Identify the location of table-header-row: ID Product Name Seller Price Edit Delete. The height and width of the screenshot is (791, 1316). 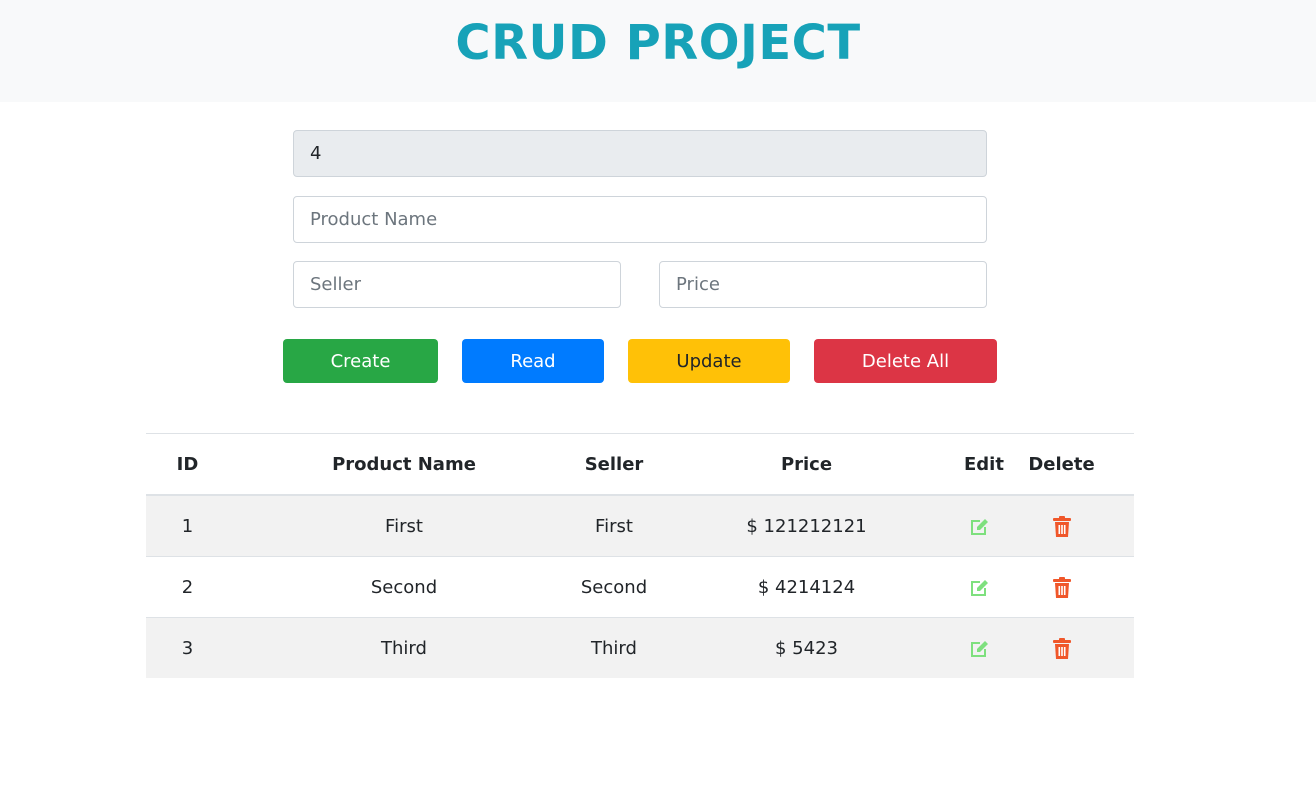
(640, 464).